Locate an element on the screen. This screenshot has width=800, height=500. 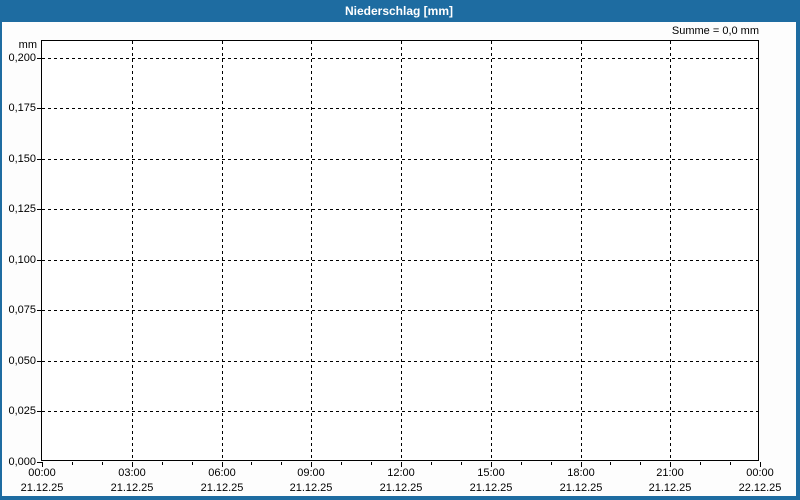
x-tick-label: 18:00 21.12.25 is located at coordinates (581, 481).